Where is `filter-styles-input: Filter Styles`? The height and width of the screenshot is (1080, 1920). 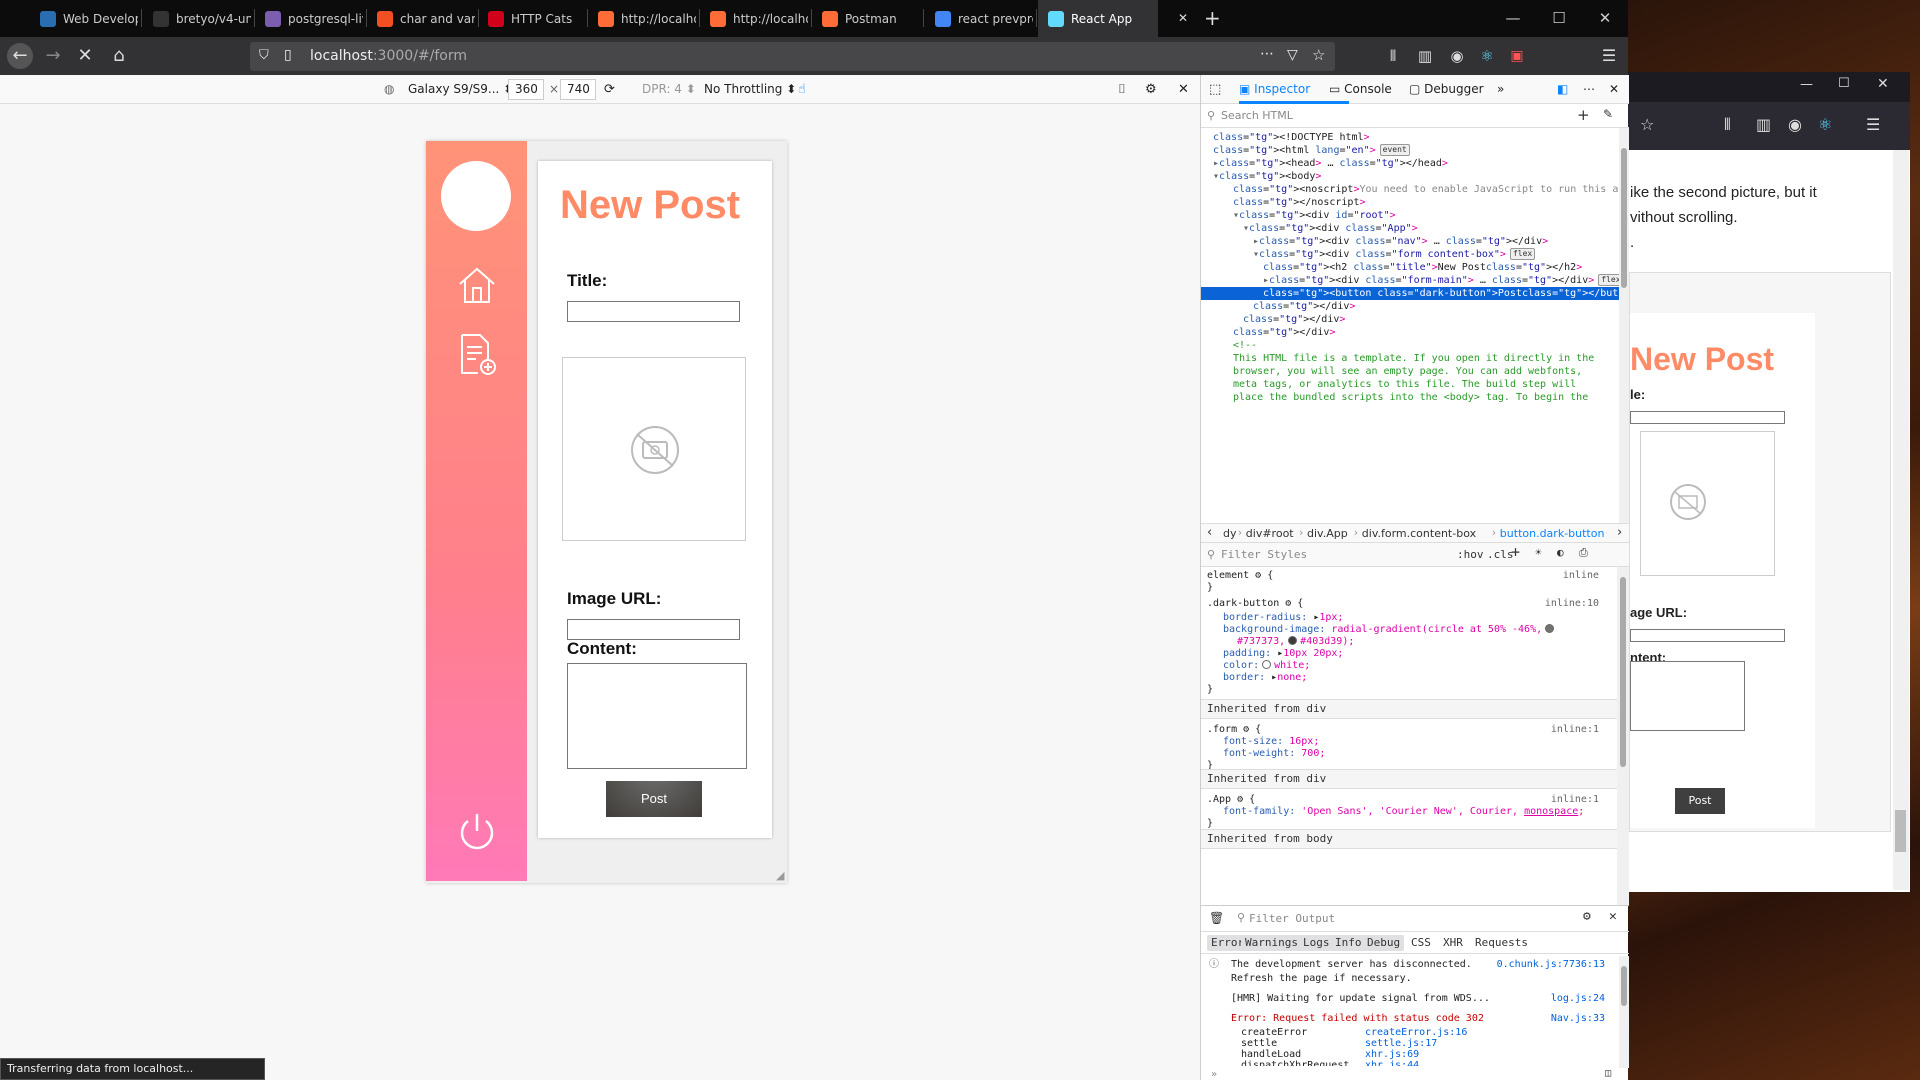 filter-styles-input: Filter Styles is located at coordinates (1264, 555).